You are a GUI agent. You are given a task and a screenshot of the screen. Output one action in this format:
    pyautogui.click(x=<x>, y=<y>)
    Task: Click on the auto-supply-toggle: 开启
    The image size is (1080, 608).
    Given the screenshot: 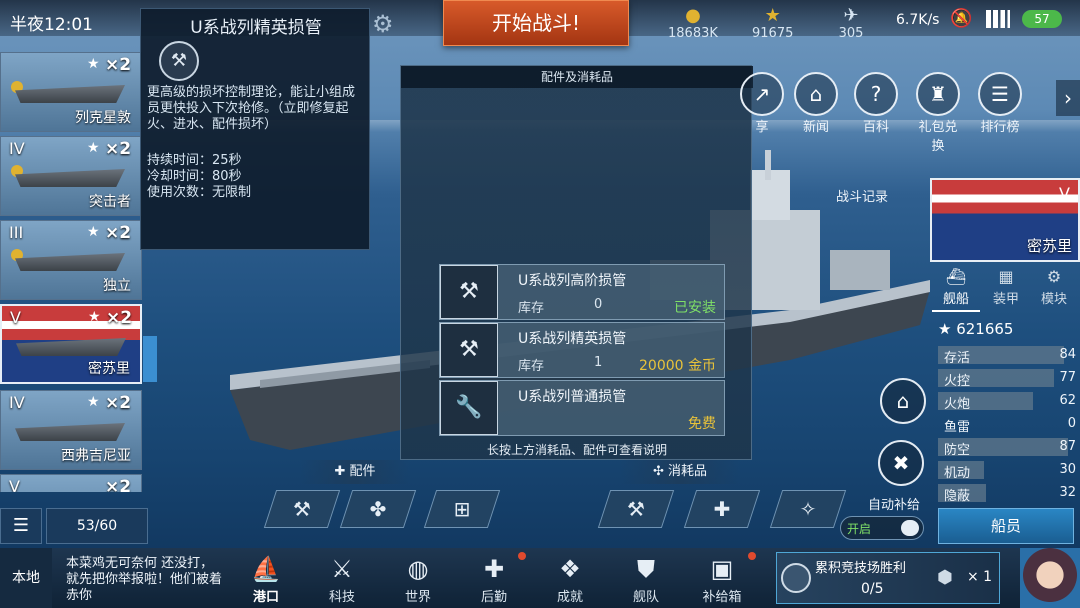 What is the action you would take?
    pyautogui.click(x=882, y=528)
    